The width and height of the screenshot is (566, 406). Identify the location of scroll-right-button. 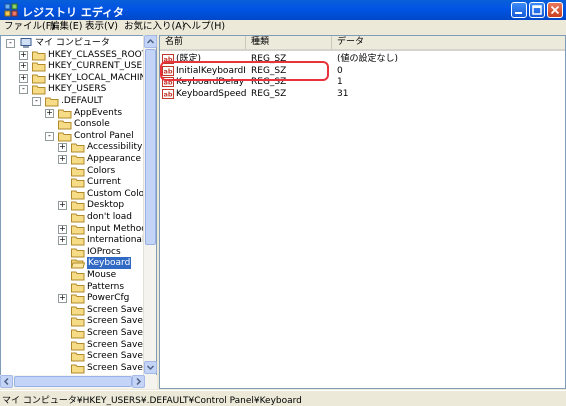
(138, 381).